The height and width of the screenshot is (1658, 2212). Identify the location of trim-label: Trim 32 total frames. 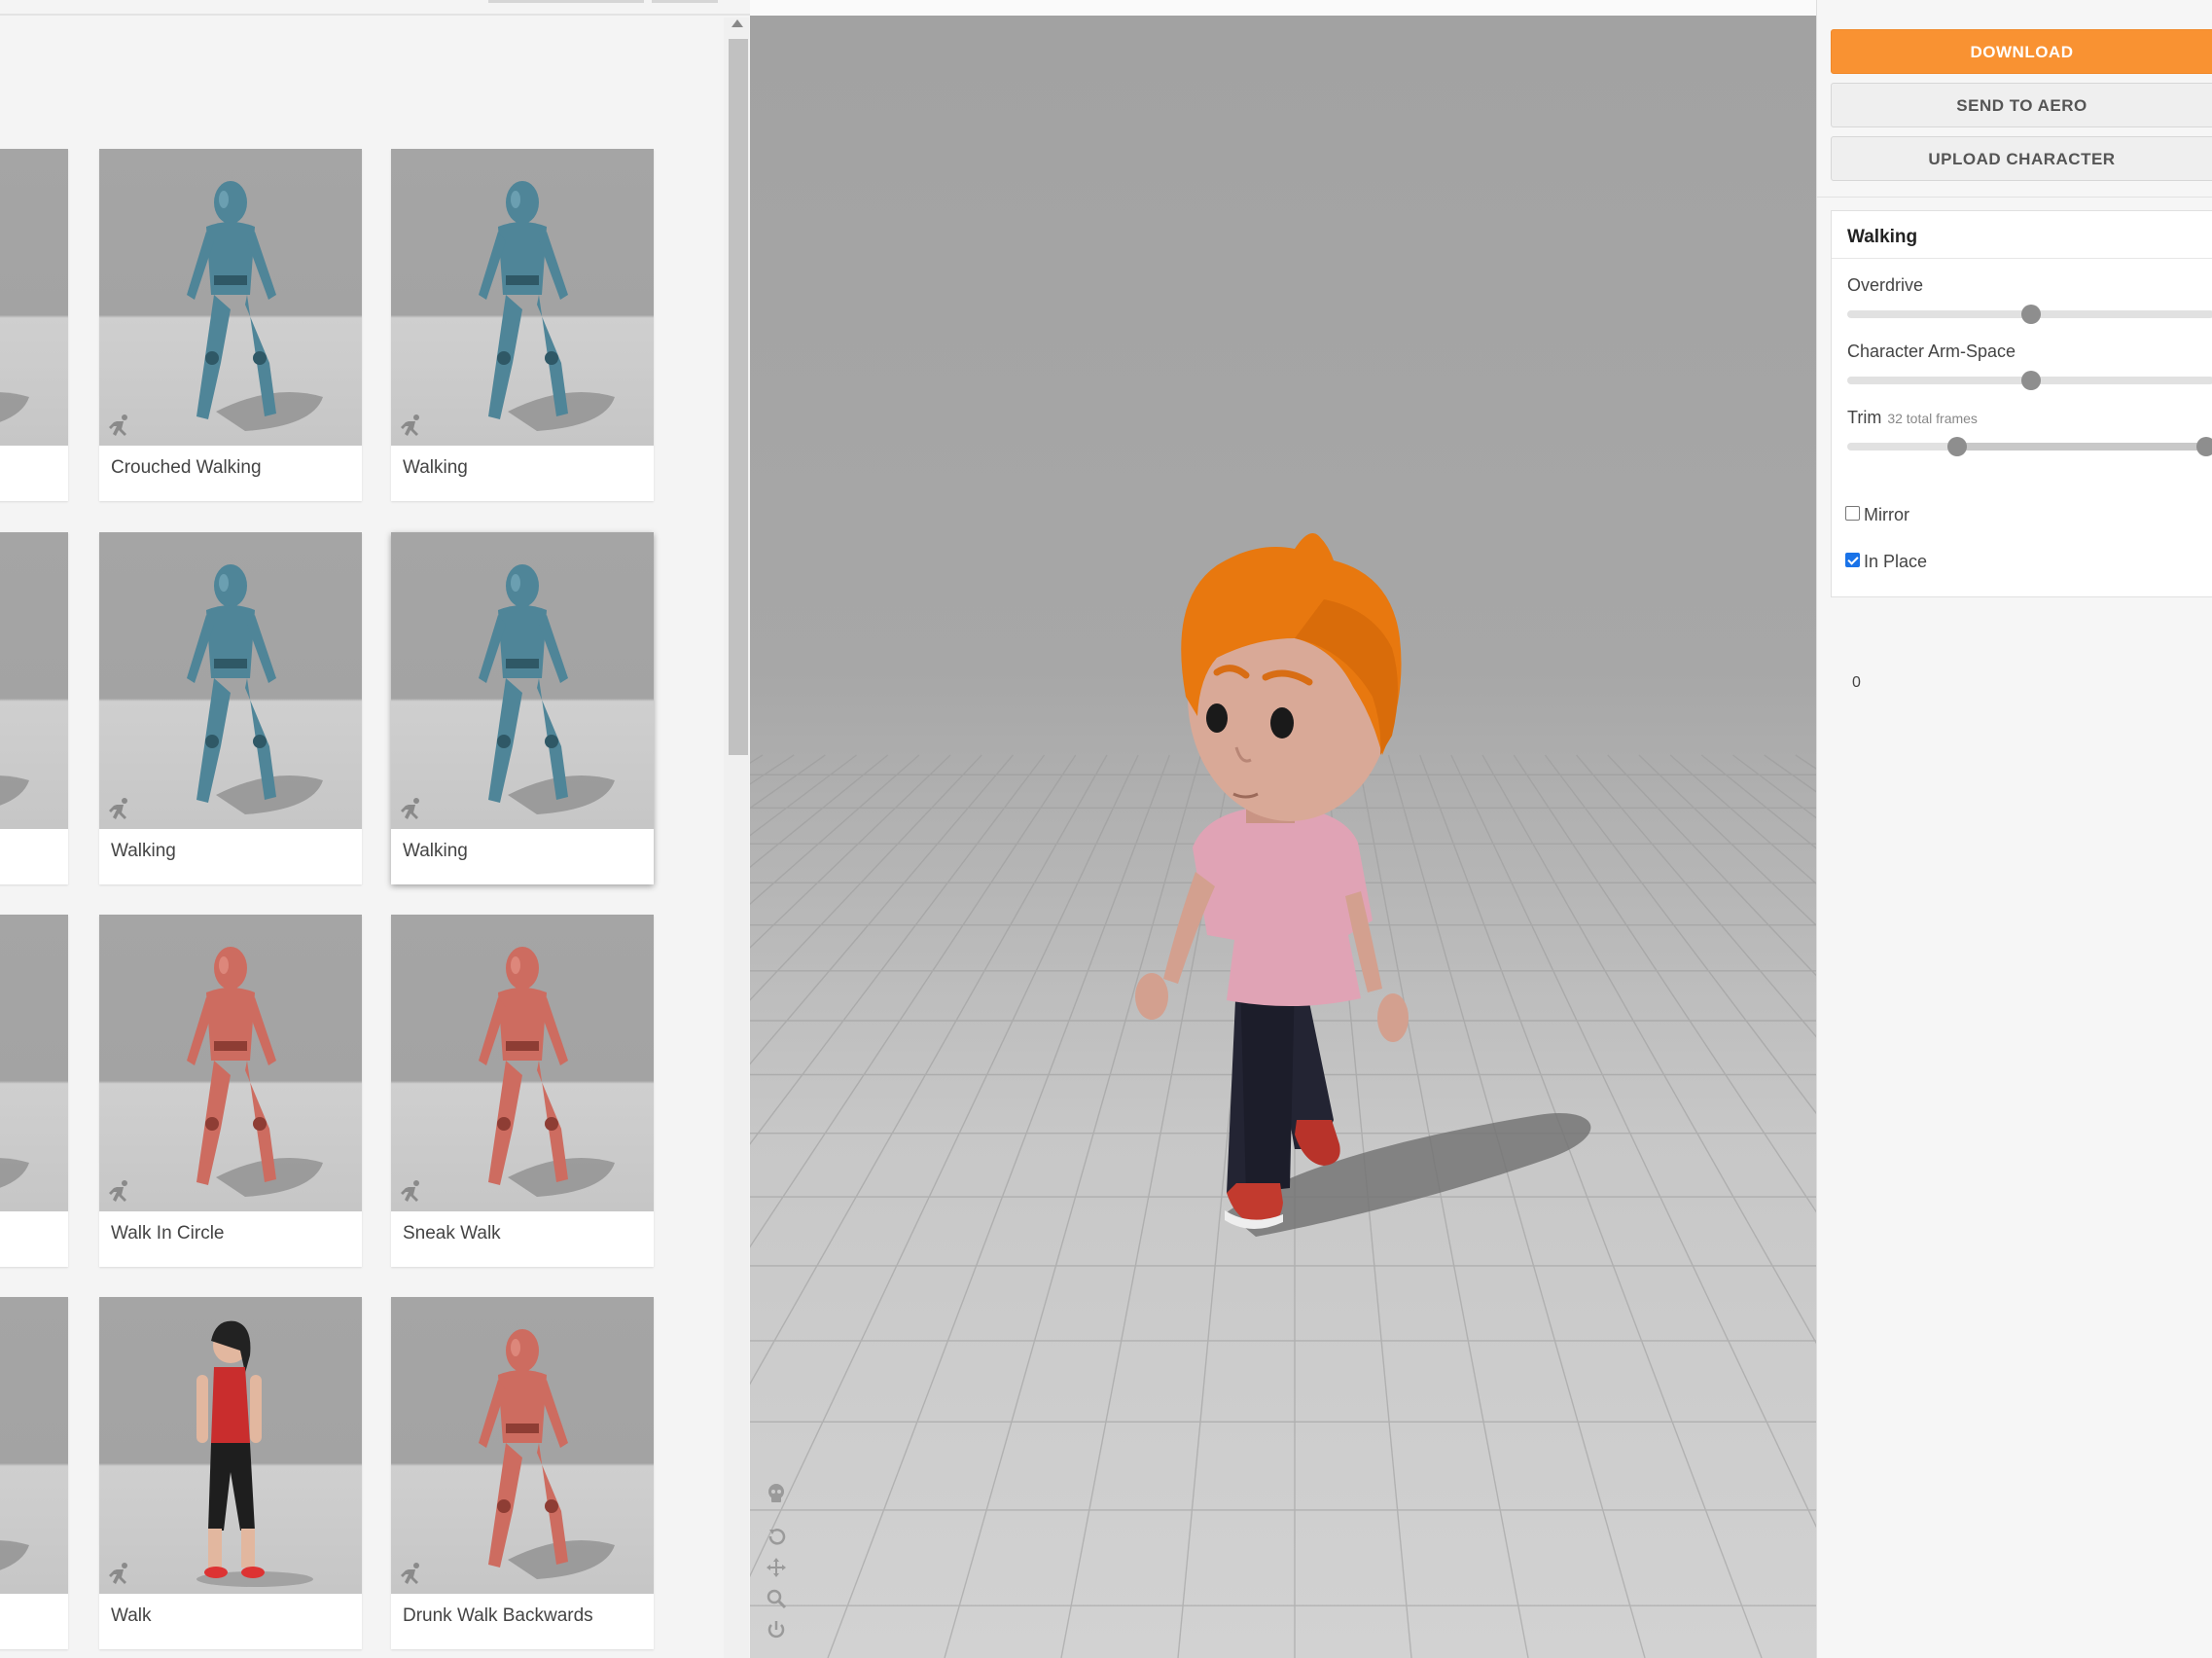
(1913, 418).